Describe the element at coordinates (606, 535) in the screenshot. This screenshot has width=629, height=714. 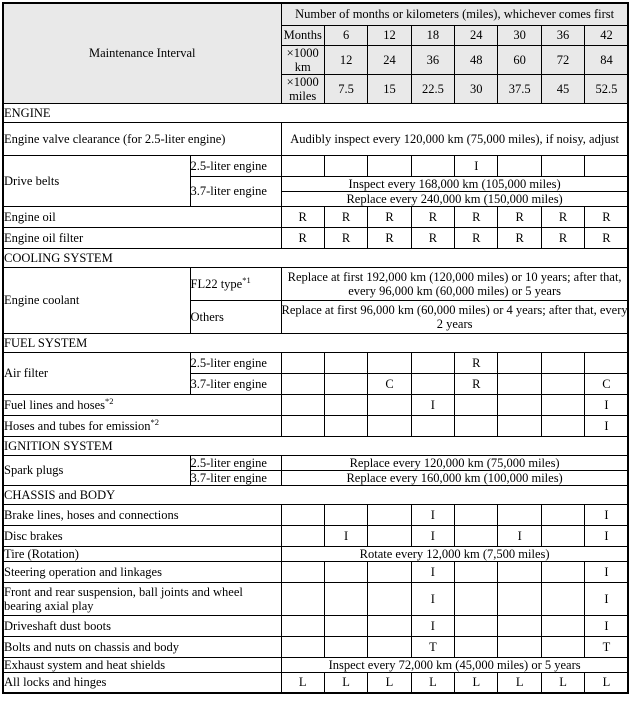
I see `cell-disc-brakes-8: I` at that location.